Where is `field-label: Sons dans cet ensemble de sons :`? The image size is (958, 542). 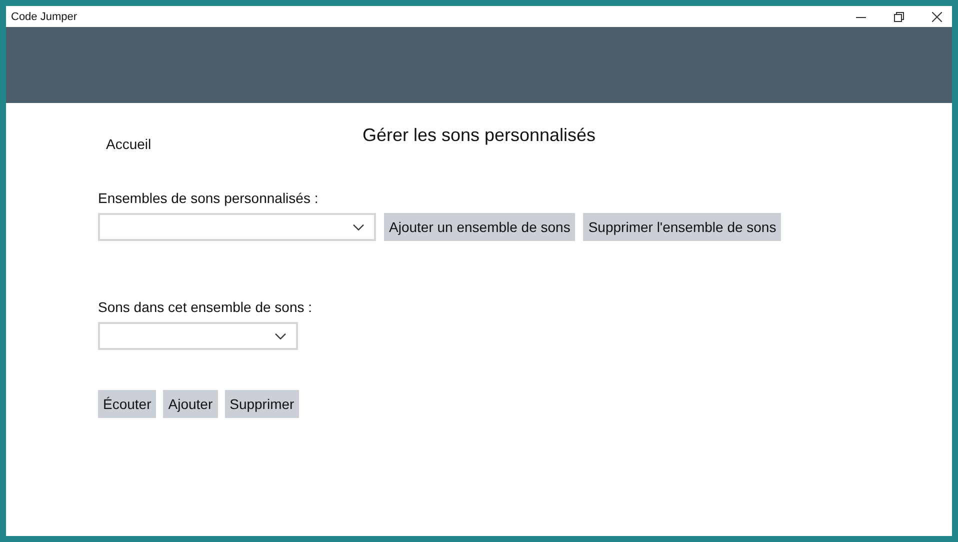 field-label: Sons dans cet ensemble de sons : is located at coordinates (206, 307).